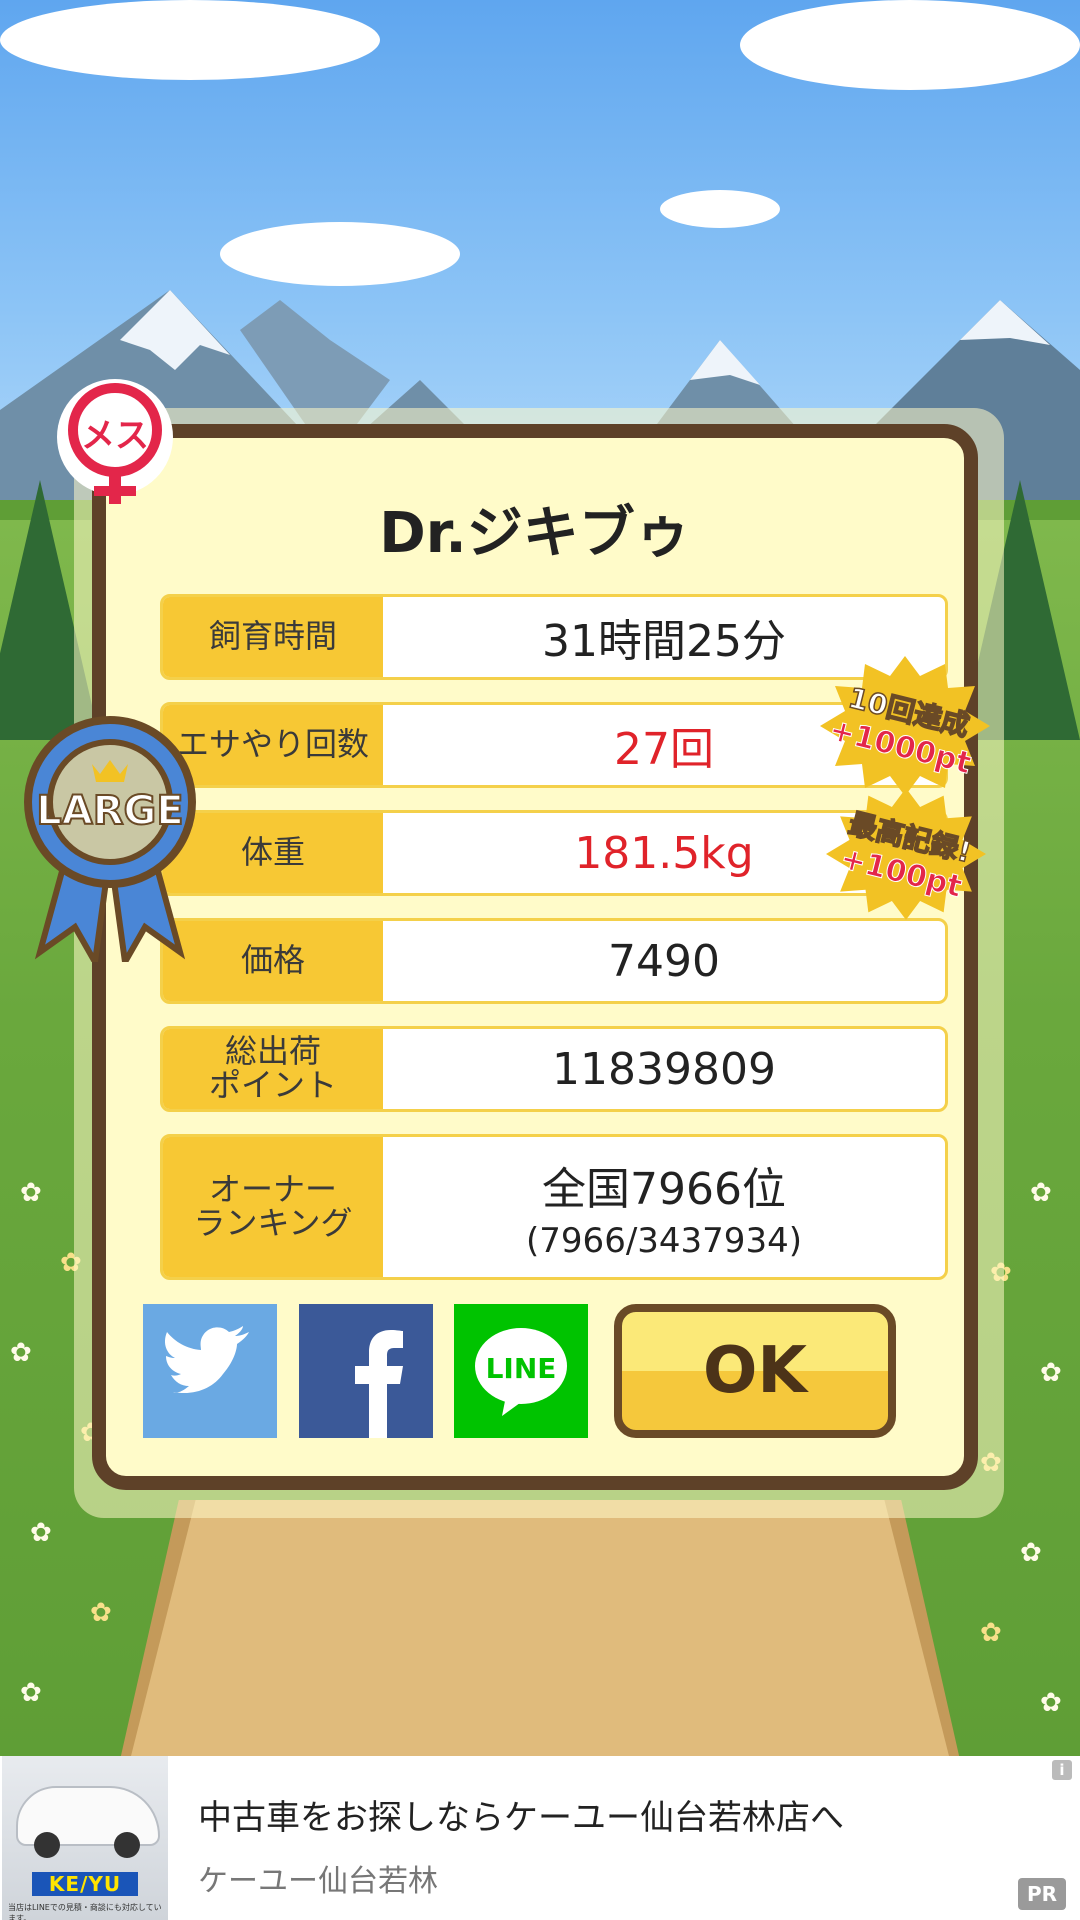 The width and height of the screenshot is (1080, 1920). Describe the element at coordinates (115, 436) in the screenshot. I see `gender-label: メス` at that location.